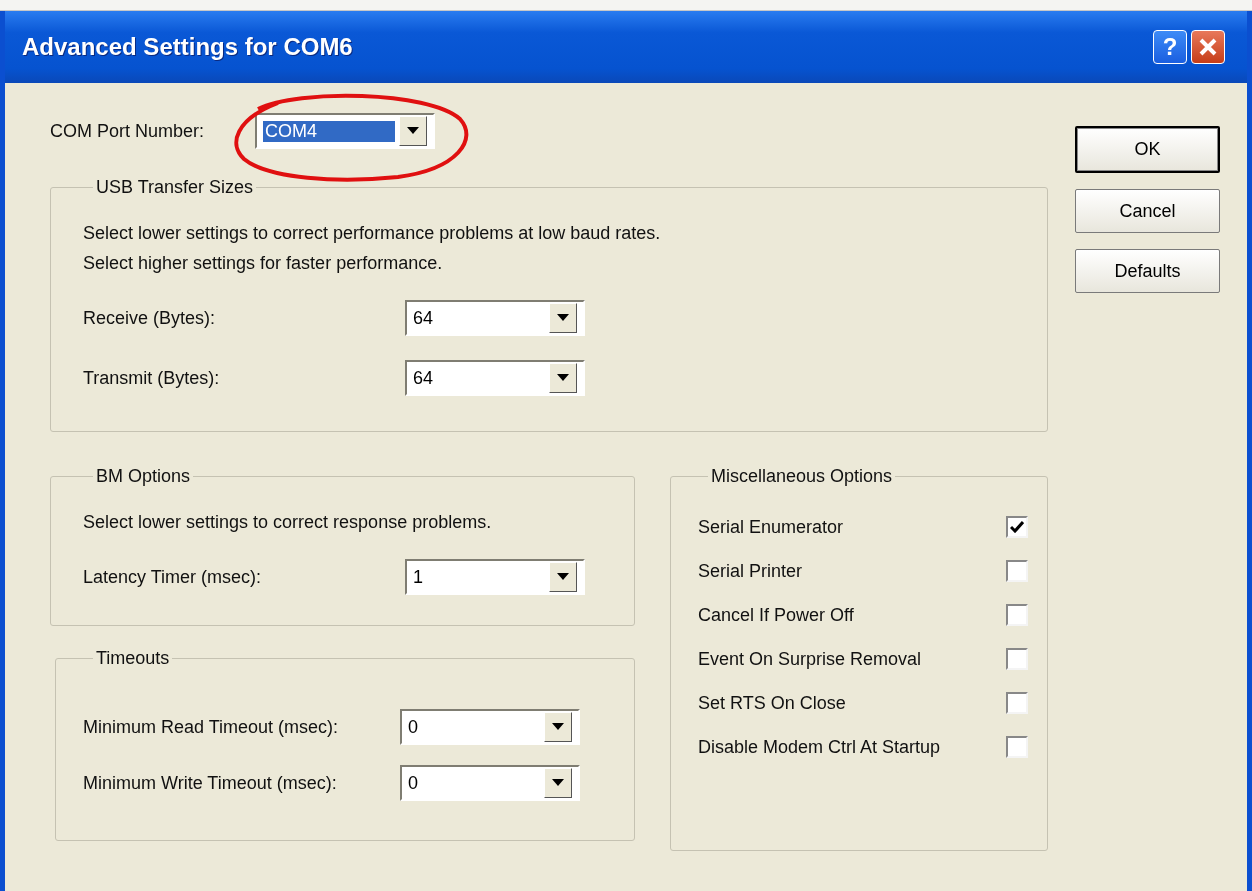 This screenshot has width=1252, height=891. I want to click on close-button, so click(1208, 47).